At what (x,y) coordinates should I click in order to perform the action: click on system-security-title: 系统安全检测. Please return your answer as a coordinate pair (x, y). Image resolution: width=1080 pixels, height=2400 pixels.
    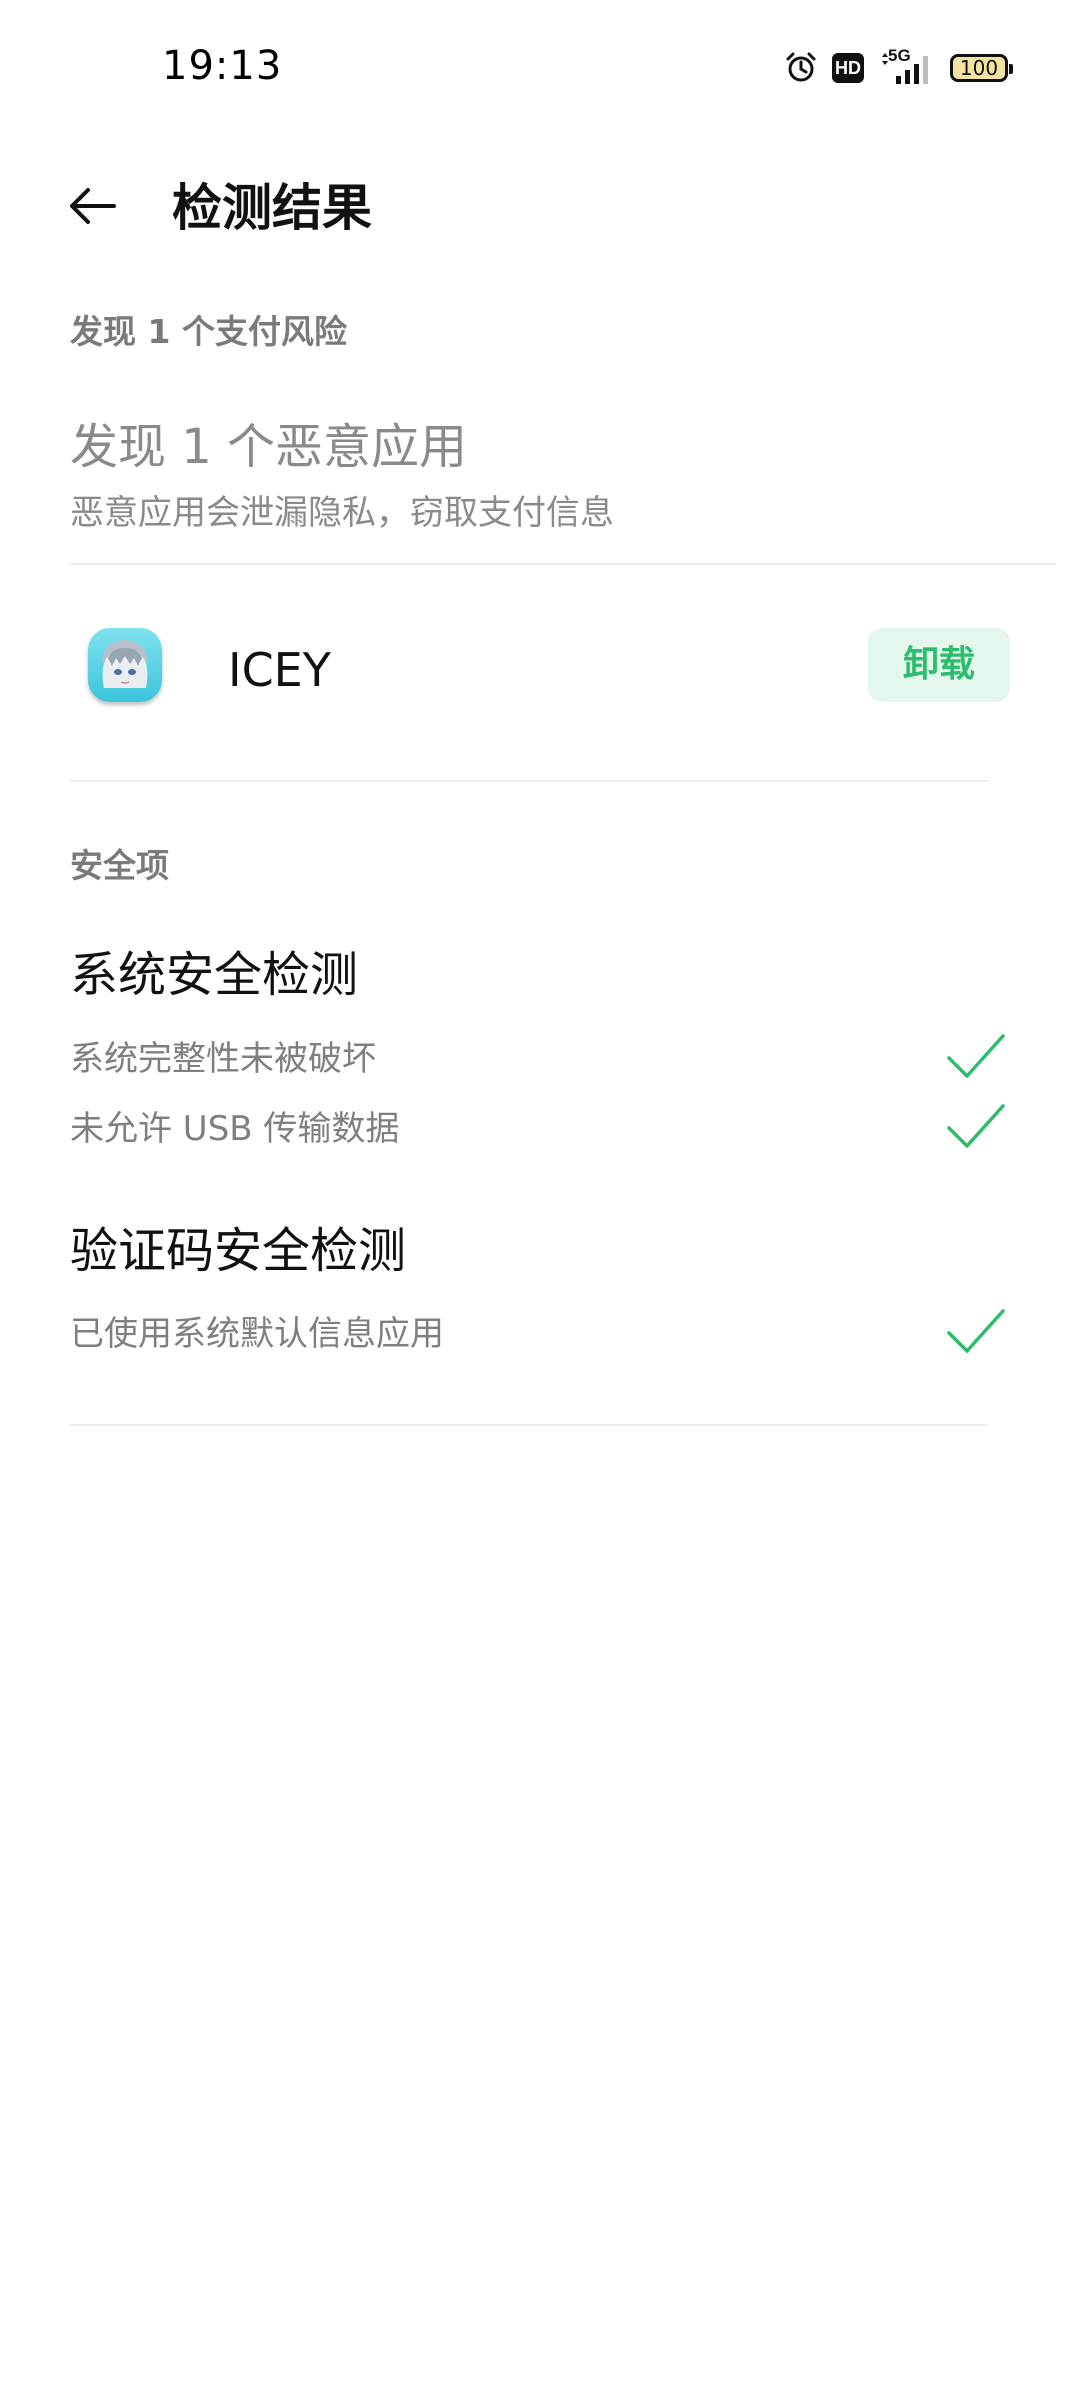
    Looking at the image, I should click on (214, 975).